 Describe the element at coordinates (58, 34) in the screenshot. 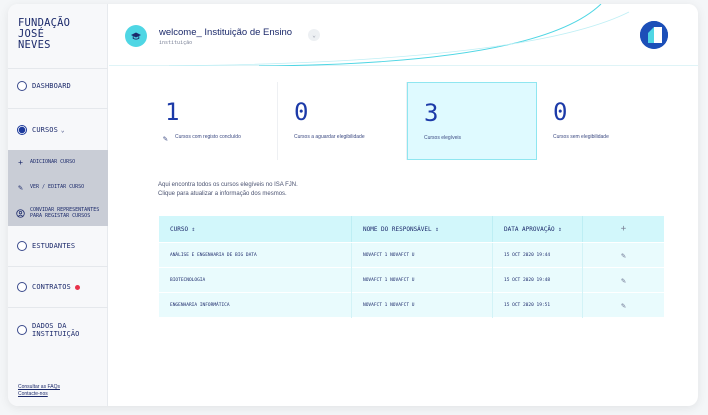

I see `brand-logo-text: FUNDAÇÃO JOSÉ NEVES` at that location.